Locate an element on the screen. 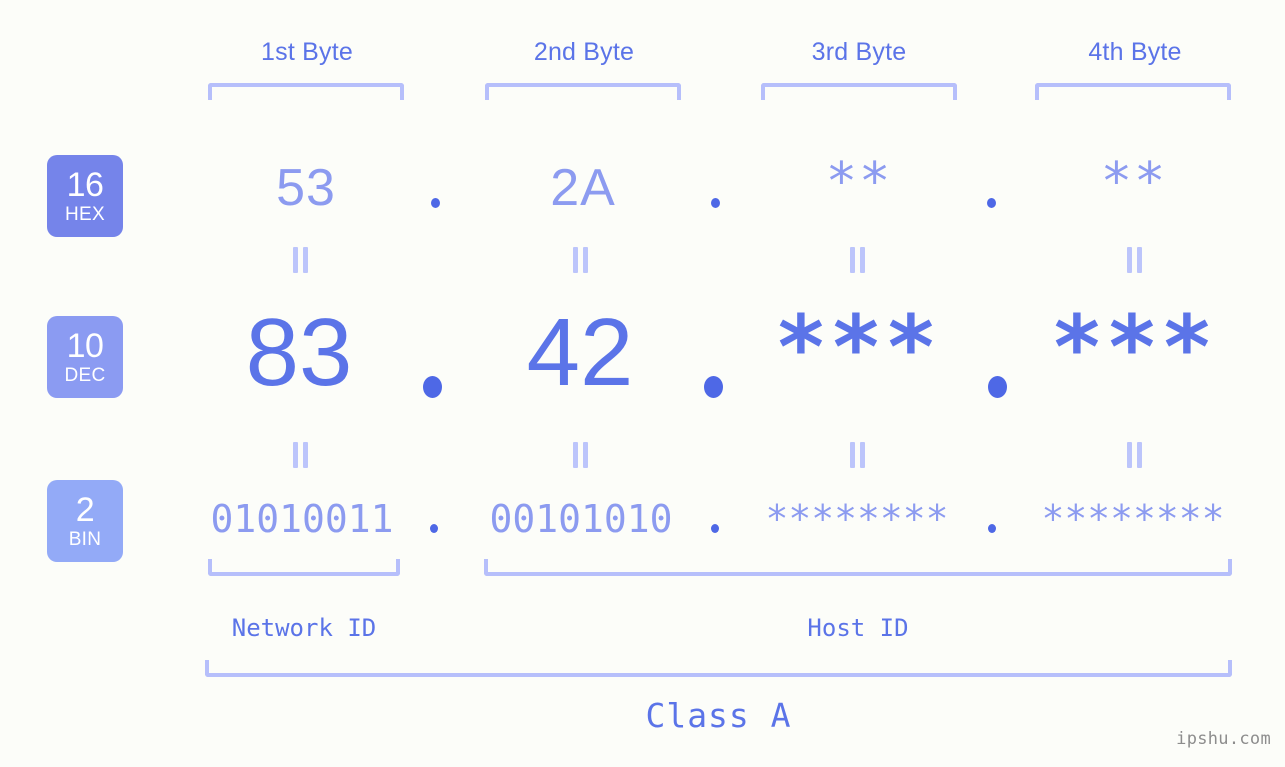 This screenshot has height=767, width=1285. base-badge-bin-name: BIN is located at coordinates (85, 539).